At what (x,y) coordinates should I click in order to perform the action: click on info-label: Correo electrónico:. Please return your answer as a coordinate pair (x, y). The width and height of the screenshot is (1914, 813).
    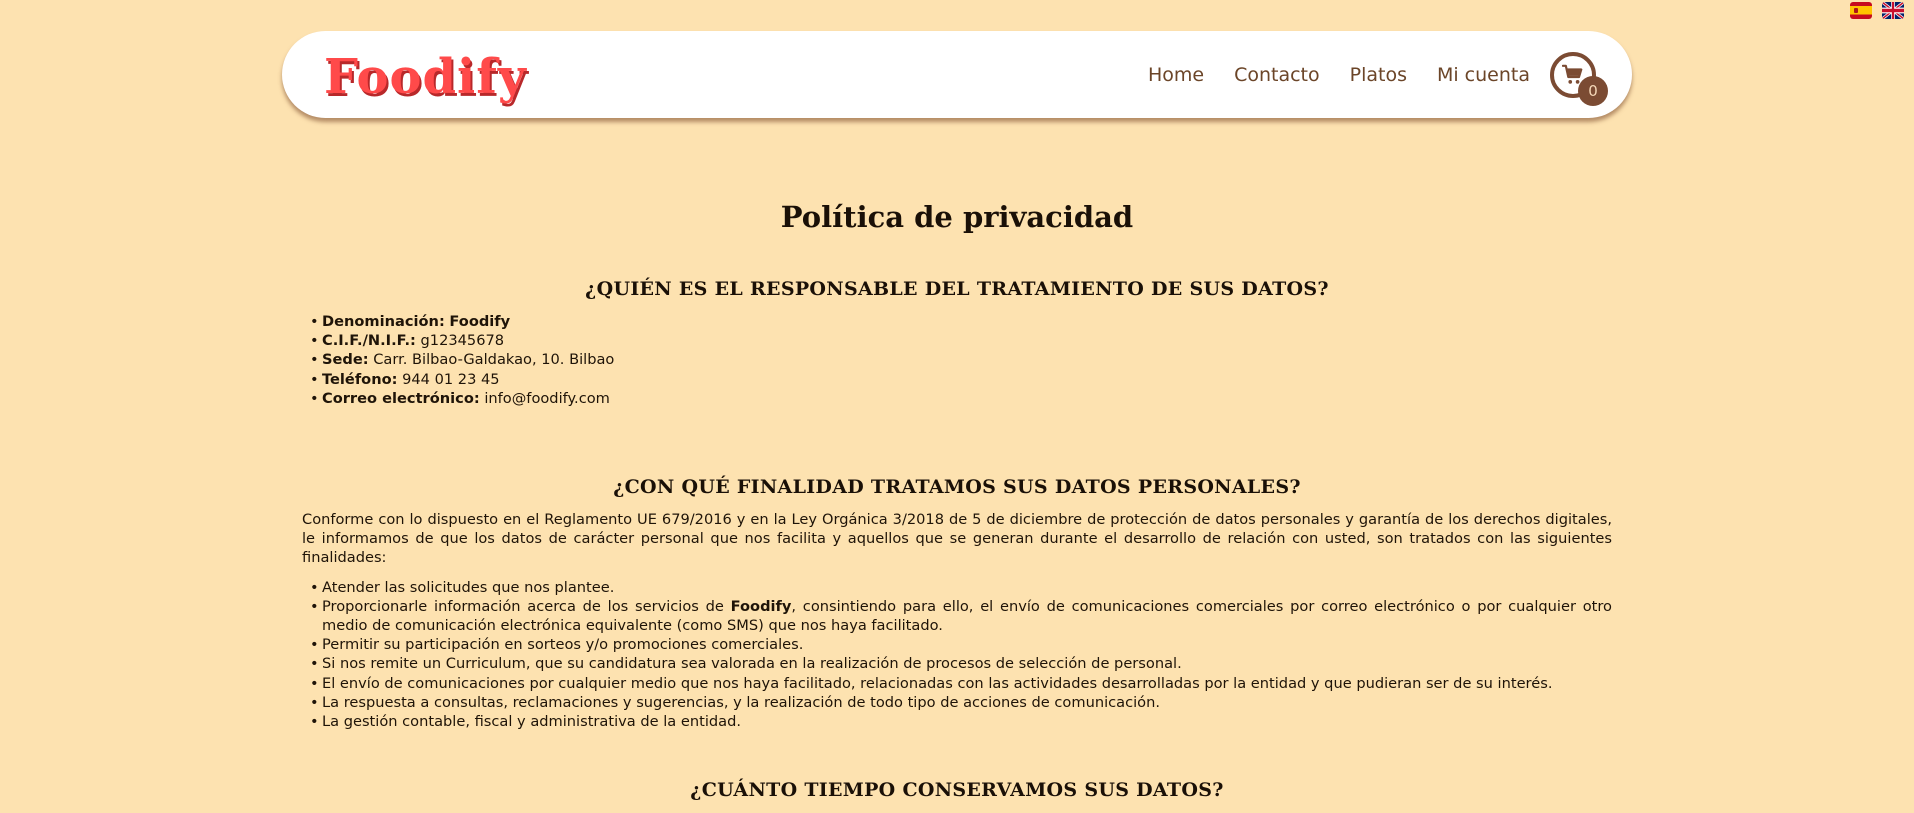
    Looking at the image, I should click on (401, 398).